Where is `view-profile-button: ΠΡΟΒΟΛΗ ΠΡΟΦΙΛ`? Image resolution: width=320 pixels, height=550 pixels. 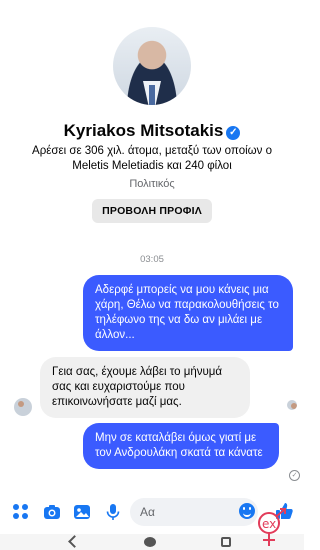
view-profile-button: ΠΡΟΒΟΛΗ ΠΡΟΦΙΛ is located at coordinates (152, 211).